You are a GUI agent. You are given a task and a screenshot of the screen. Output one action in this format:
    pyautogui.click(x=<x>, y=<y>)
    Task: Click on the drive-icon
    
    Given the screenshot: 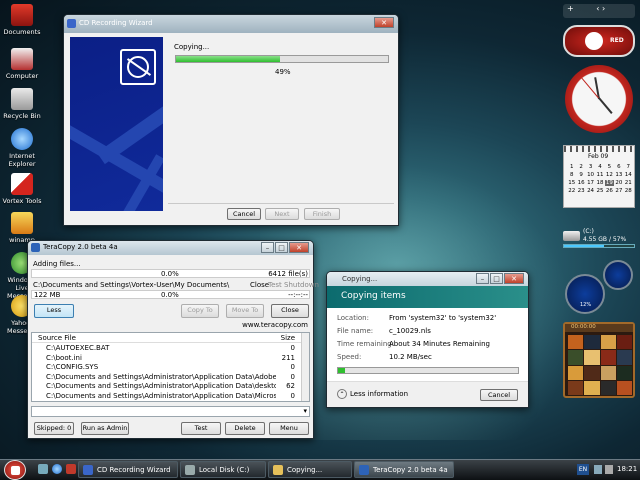 What is the action you would take?
    pyautogui.click(x=190, y=470)
    